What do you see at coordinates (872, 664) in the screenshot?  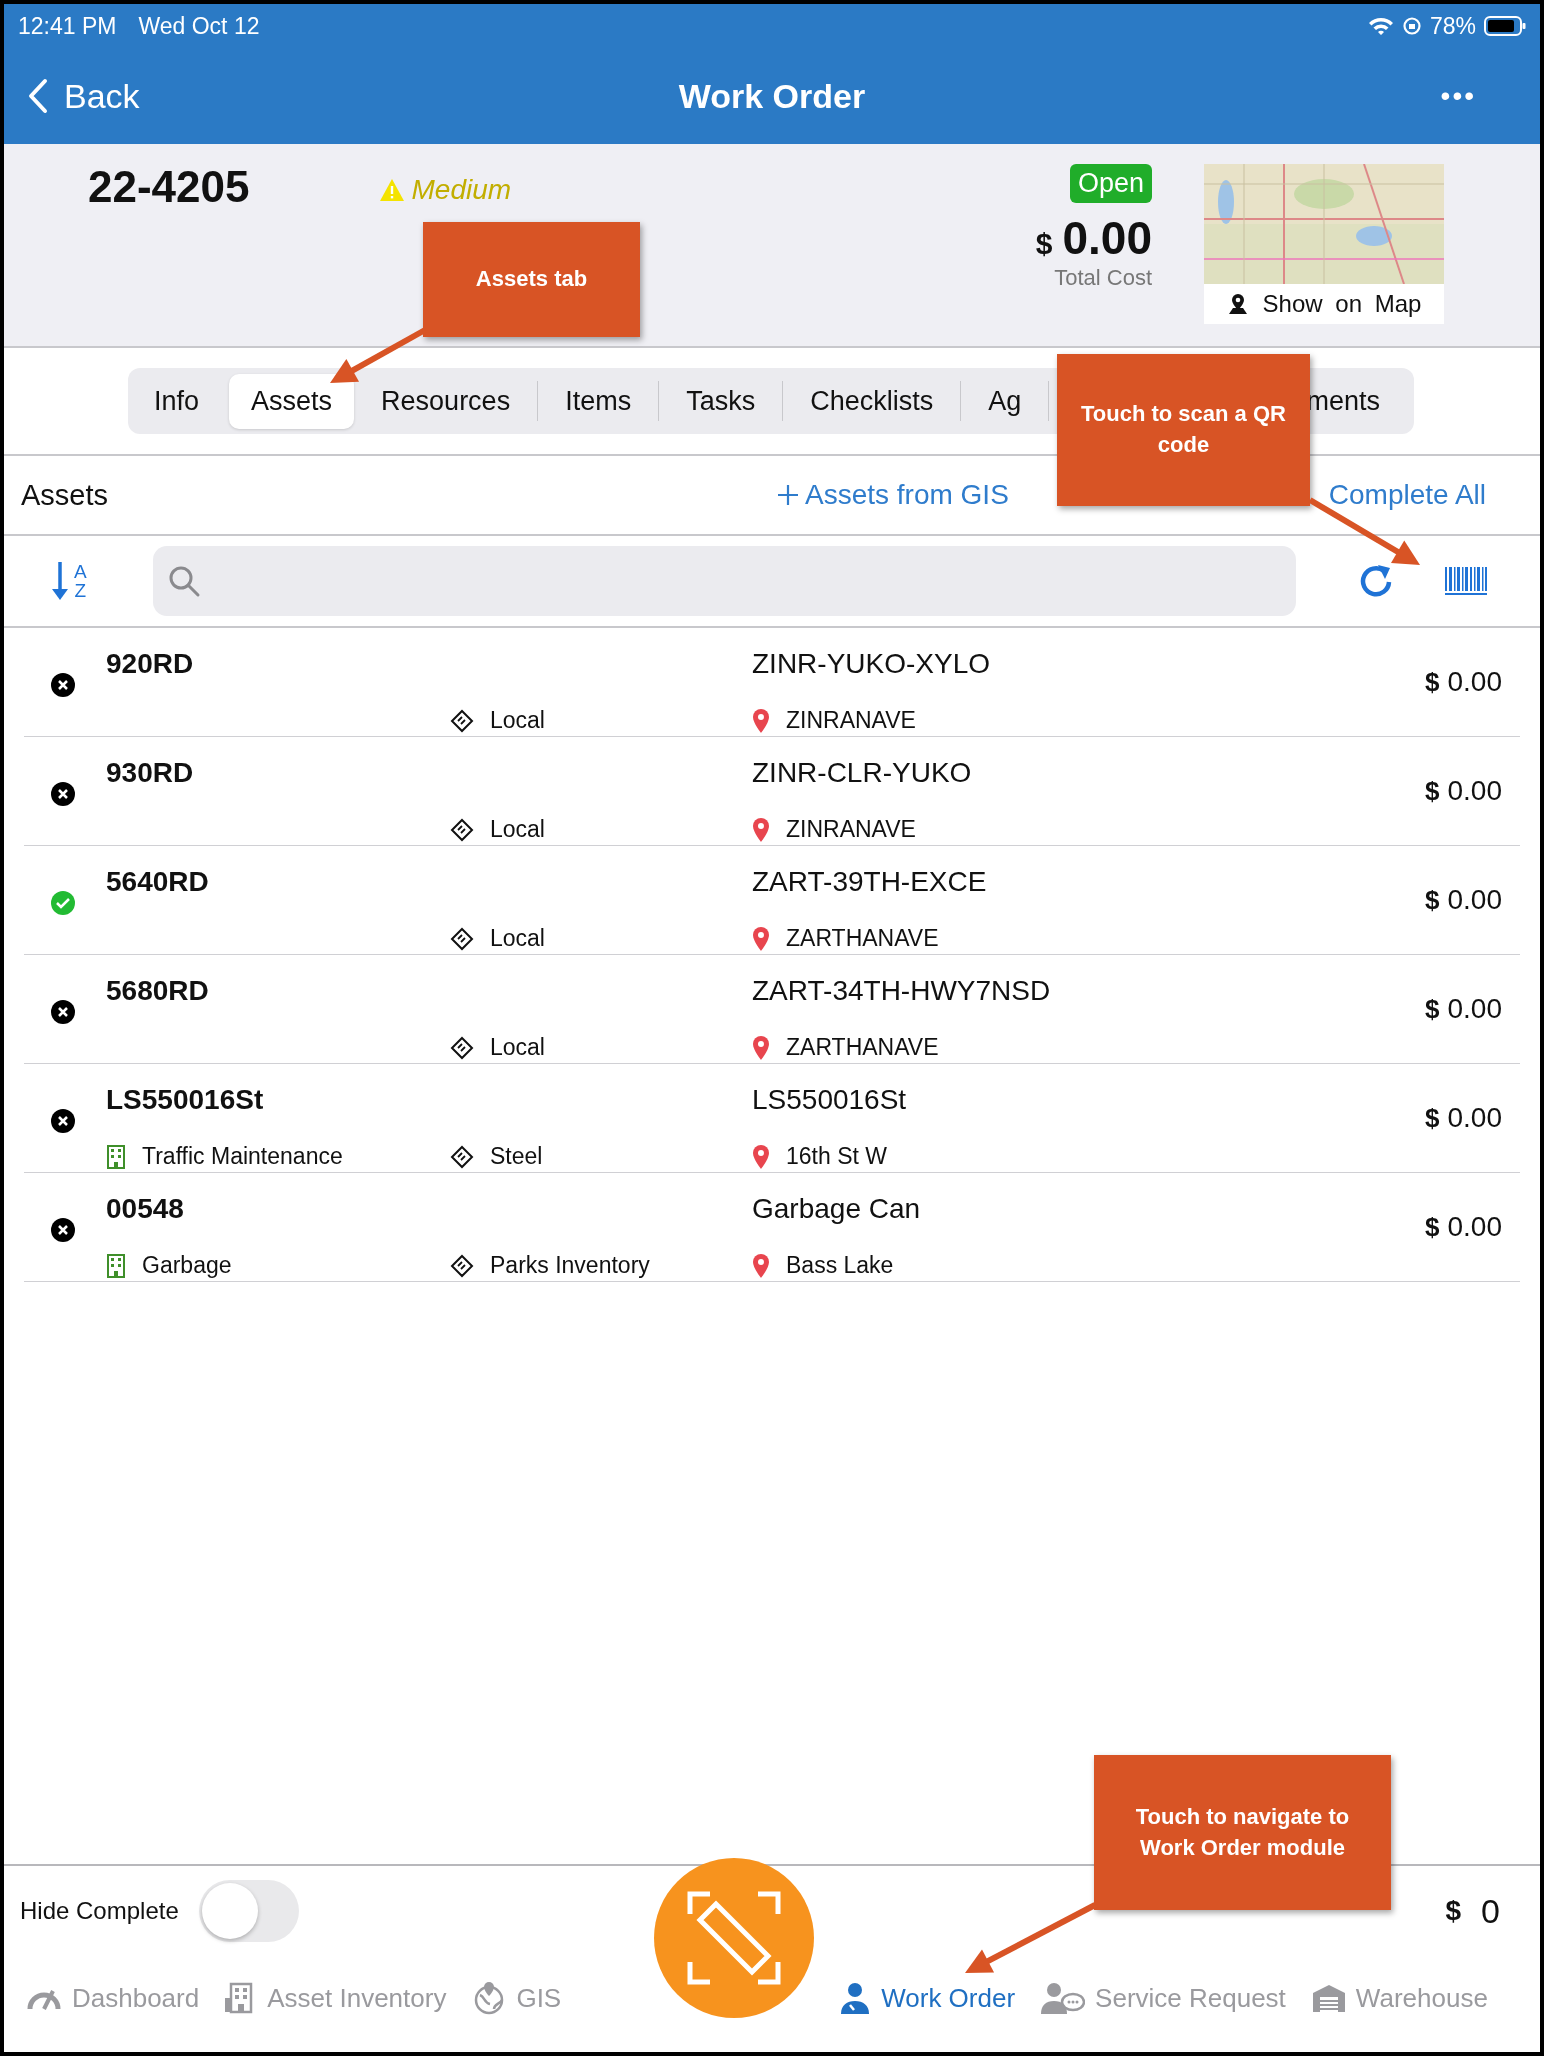 I see `asset-description: ZINR-YUKO-XYLO` at bounding box center [872, 664].